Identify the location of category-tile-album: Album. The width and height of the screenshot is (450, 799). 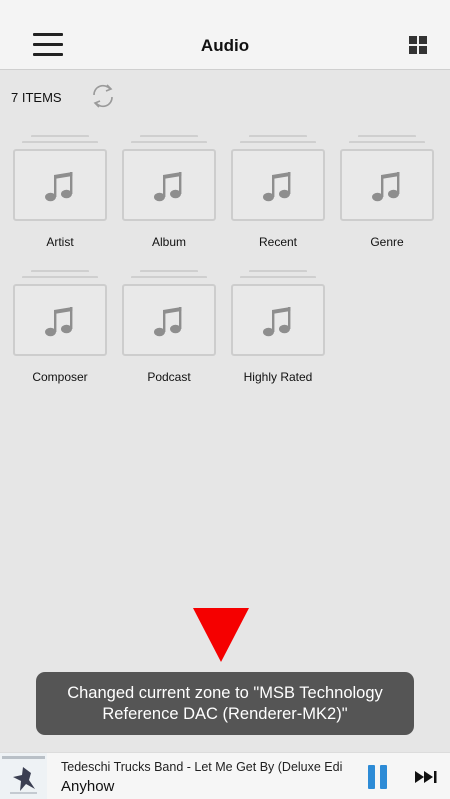
(169, 194).